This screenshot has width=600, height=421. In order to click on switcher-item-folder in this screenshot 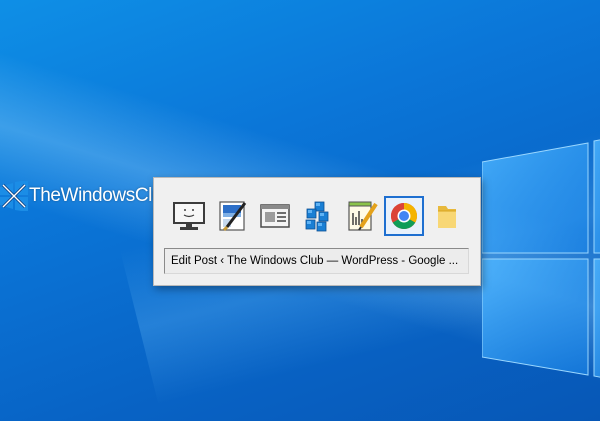, I will do `click(447, 216)`.